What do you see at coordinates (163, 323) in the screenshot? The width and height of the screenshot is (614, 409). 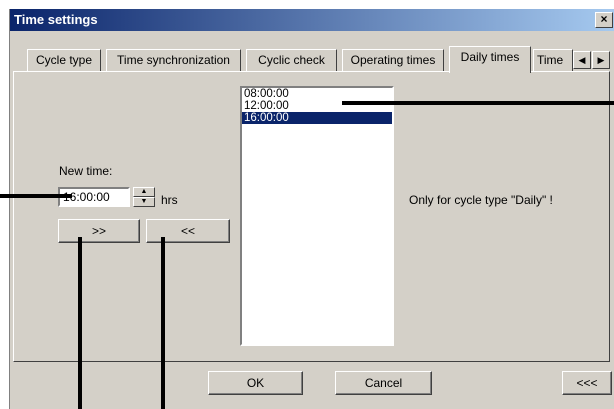 I see `callout-line-remove` at bounding box center [163, 323].